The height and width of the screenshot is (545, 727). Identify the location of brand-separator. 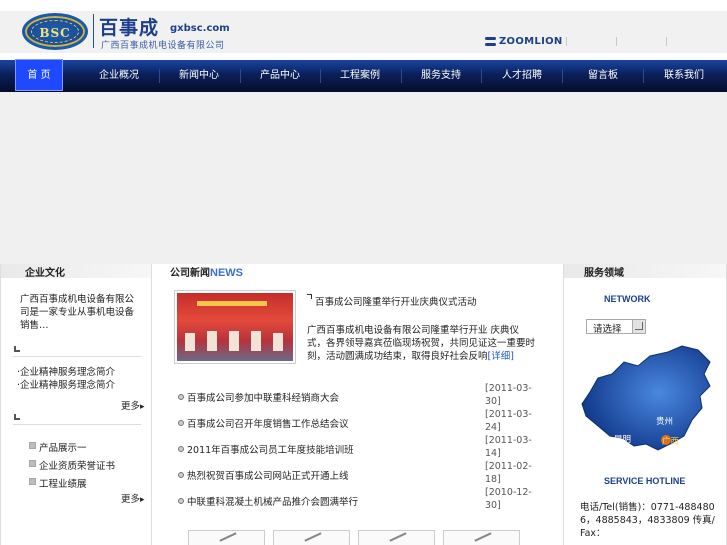
(93, 31).